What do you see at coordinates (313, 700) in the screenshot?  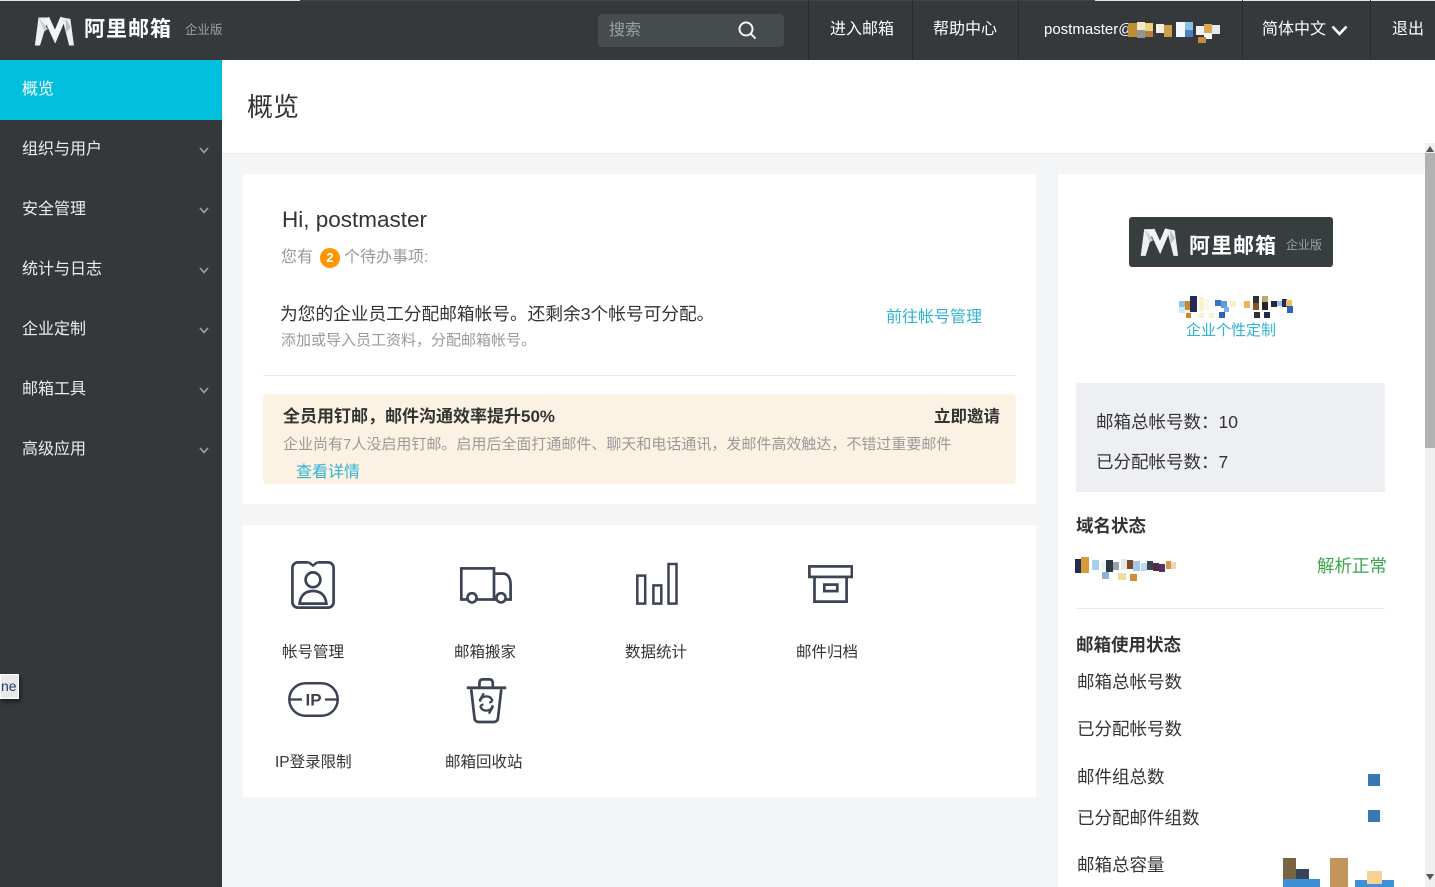 I see `svg-text: IP` at bounding box center [313, 700].